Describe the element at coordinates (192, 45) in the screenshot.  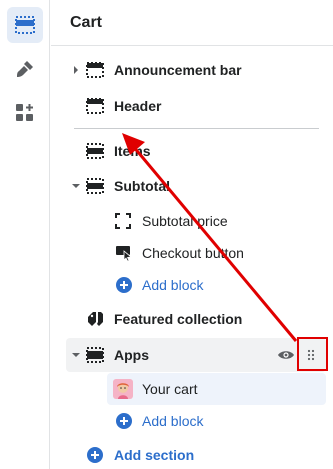
I see `title-divider` at that location.